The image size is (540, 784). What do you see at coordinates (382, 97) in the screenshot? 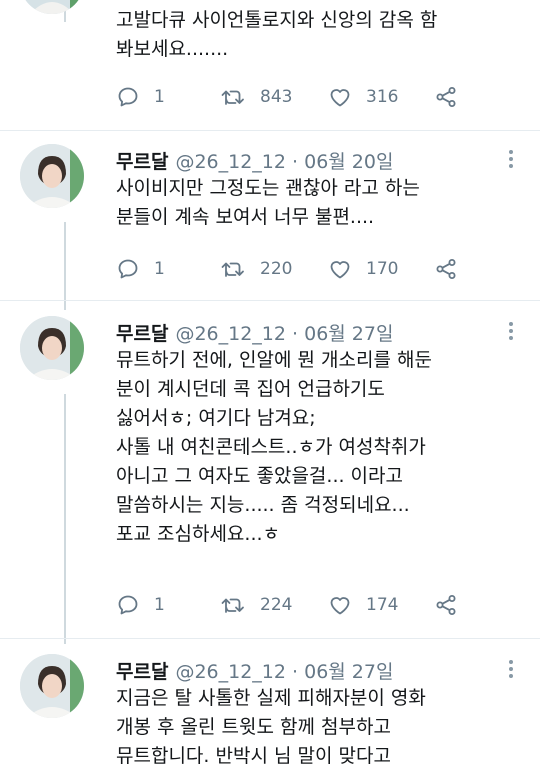
I see `like-count: 316` at bounding box center [382, 97].